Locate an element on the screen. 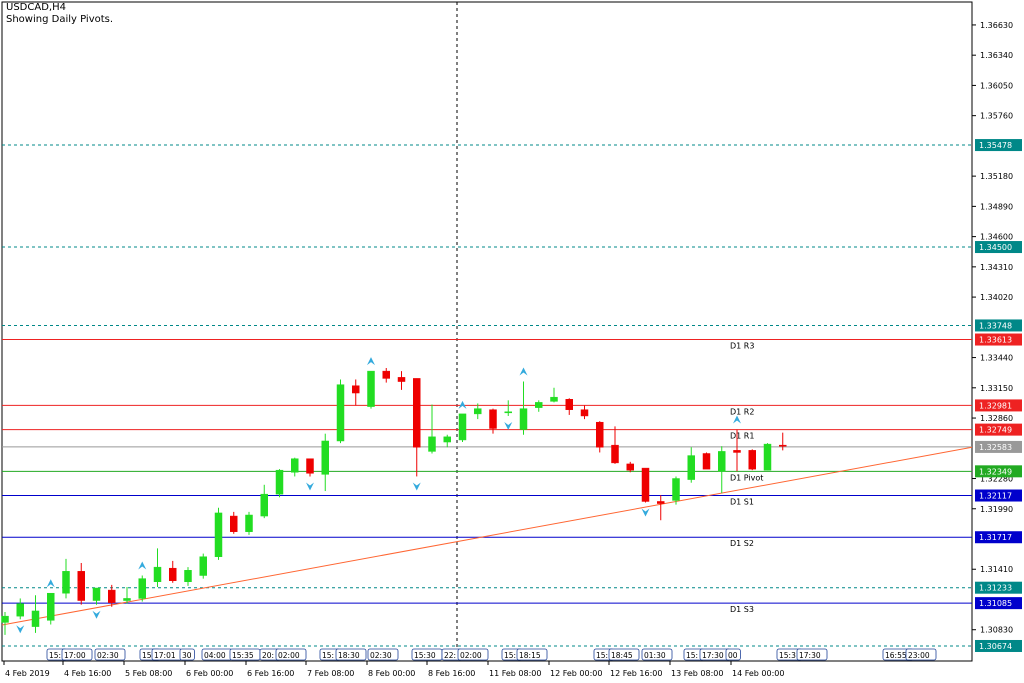 The image size is (1024, 683). session-tag-label: 18:30 is located at coordinates (349, 655).